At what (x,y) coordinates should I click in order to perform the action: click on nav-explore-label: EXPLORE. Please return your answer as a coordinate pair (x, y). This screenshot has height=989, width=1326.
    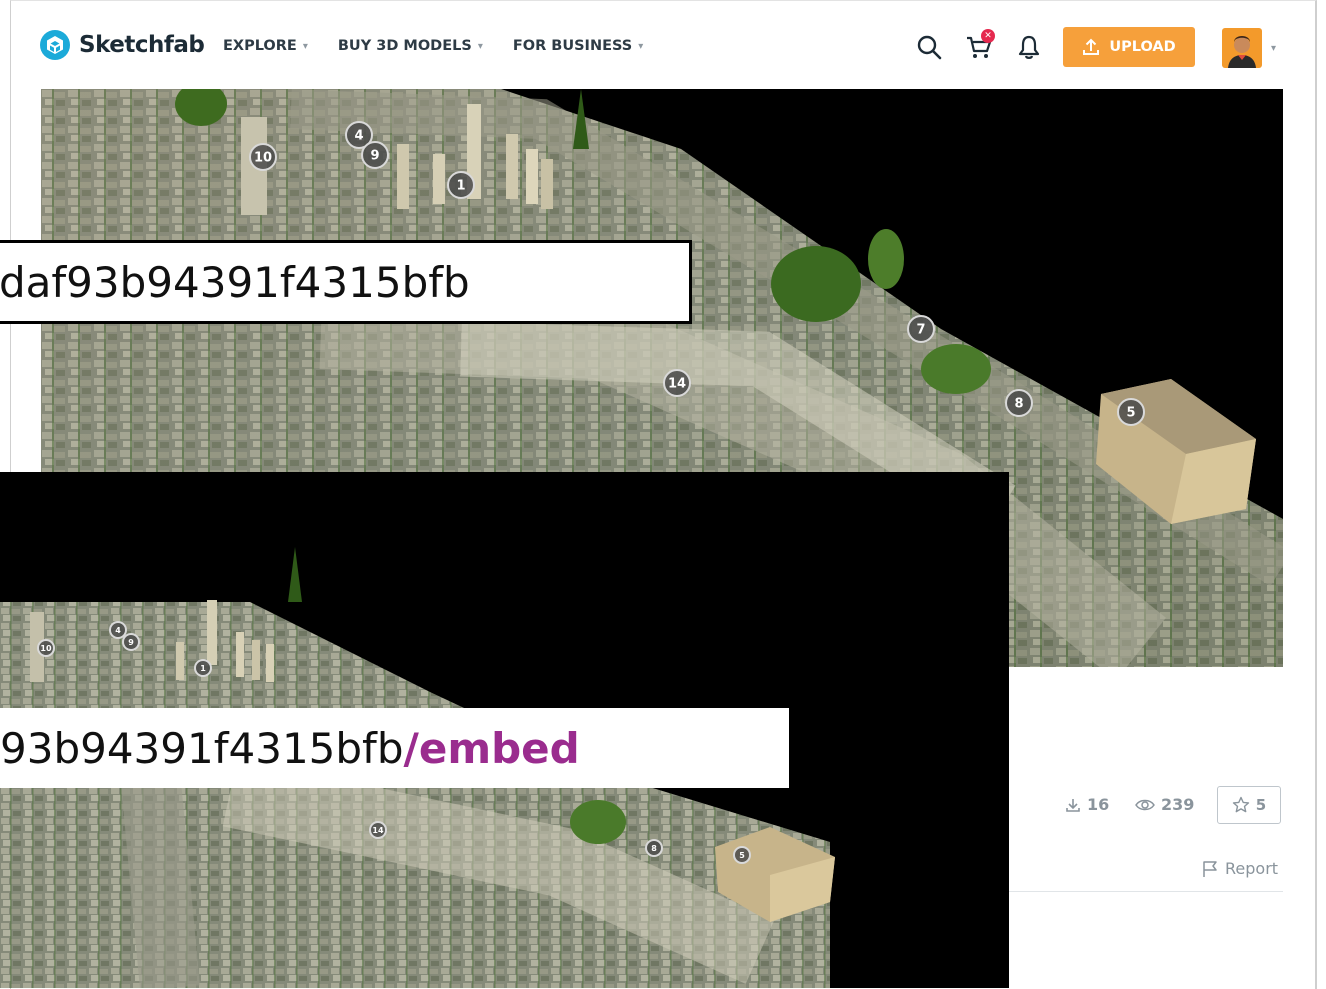
    Looking at the image, I should click on (260, 46).